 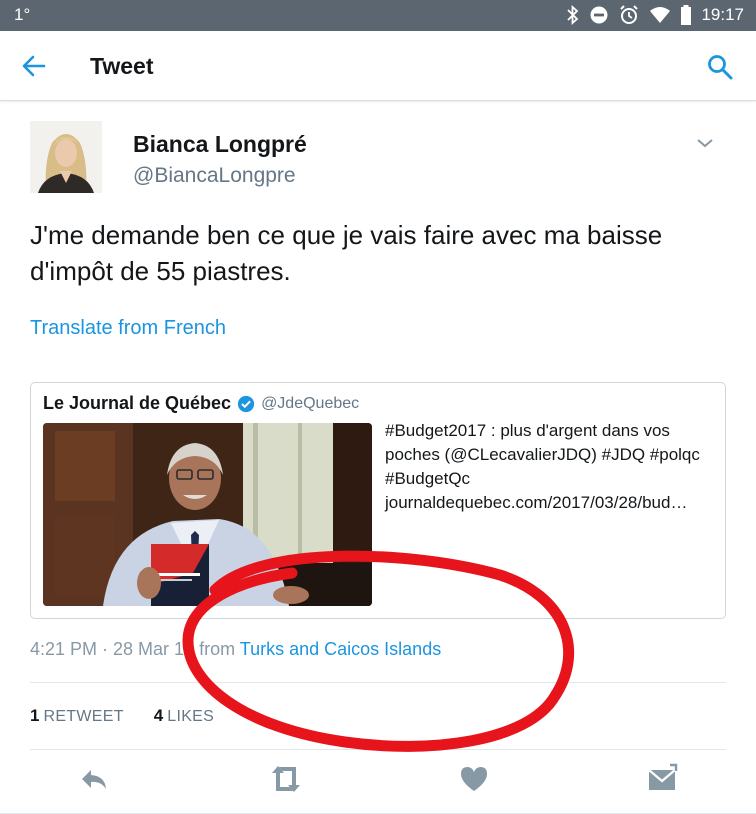 What do you see at coordinates (220, 144) in the screenshot?
I see `author-name: Bianca Longpré` at bounding box center [220, 144].